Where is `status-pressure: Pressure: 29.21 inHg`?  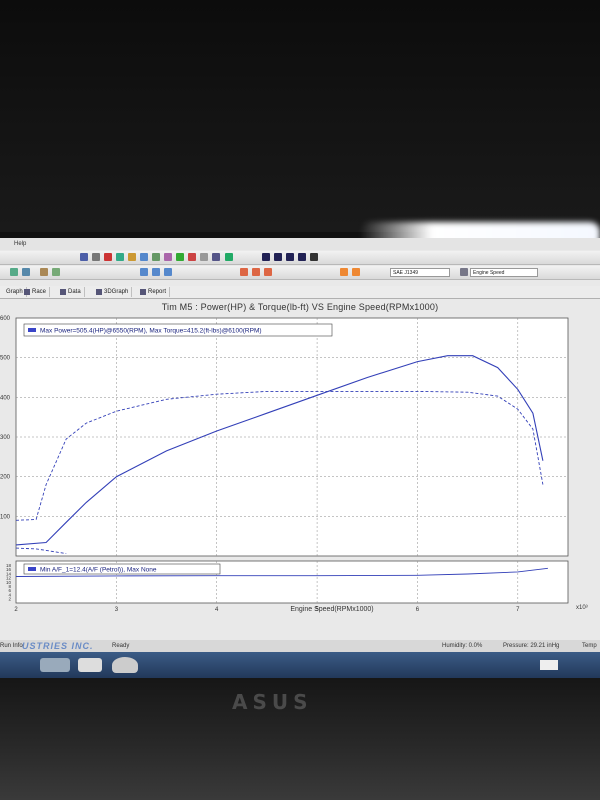
status-pressure: Pressure: 29.21 inHg is located at coordinates (531, 646).